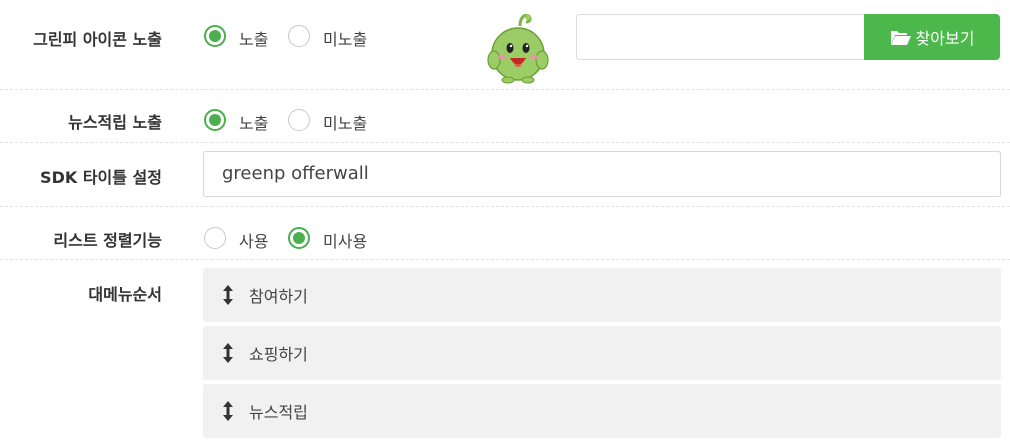 This screenshot has height=447, width=1010. Describe the element at coordinates (720, 37) in the screenshot. I see `icon-file-input` at that location.